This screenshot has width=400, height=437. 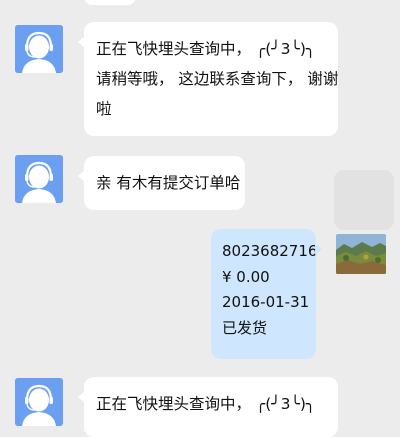 I want to click on user-avatar-icon, so click(x=361, y=254).